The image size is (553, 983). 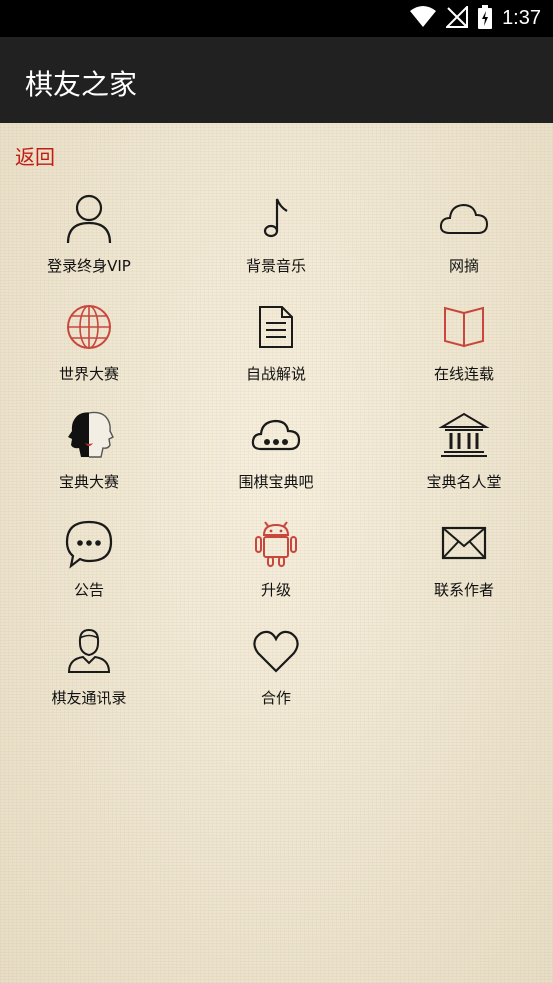 What do you see at coordinates (276, 327) in the screenshot?
I see `document-icon` at bounding box center [276, 327].